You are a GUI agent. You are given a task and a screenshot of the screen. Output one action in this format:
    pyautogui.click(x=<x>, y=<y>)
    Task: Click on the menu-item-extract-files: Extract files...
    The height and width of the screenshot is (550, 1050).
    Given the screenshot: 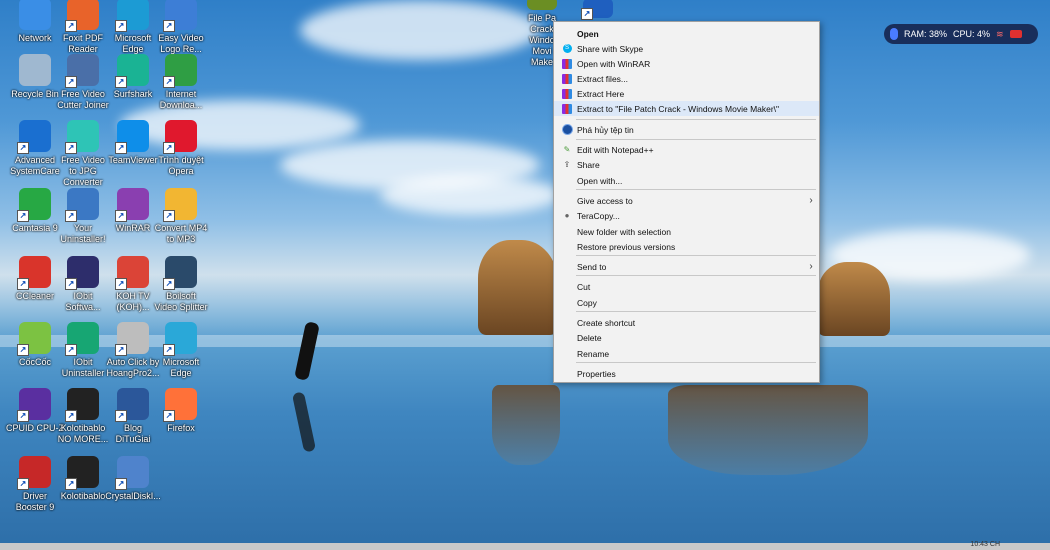 What is the action you would take?
    pyautogui.click(x=686, y=78)
    